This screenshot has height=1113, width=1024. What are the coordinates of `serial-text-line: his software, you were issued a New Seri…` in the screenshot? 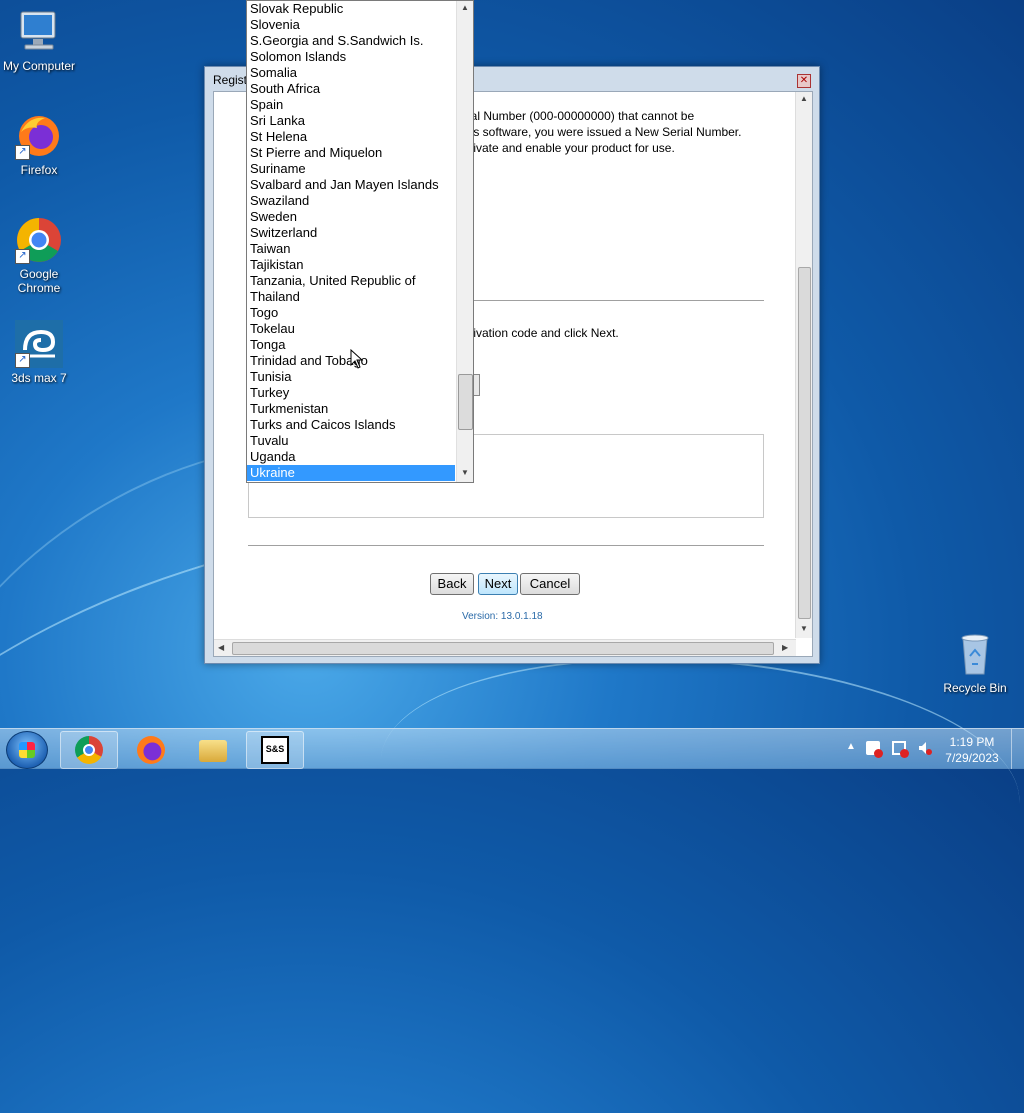 It's located at (603, 132).